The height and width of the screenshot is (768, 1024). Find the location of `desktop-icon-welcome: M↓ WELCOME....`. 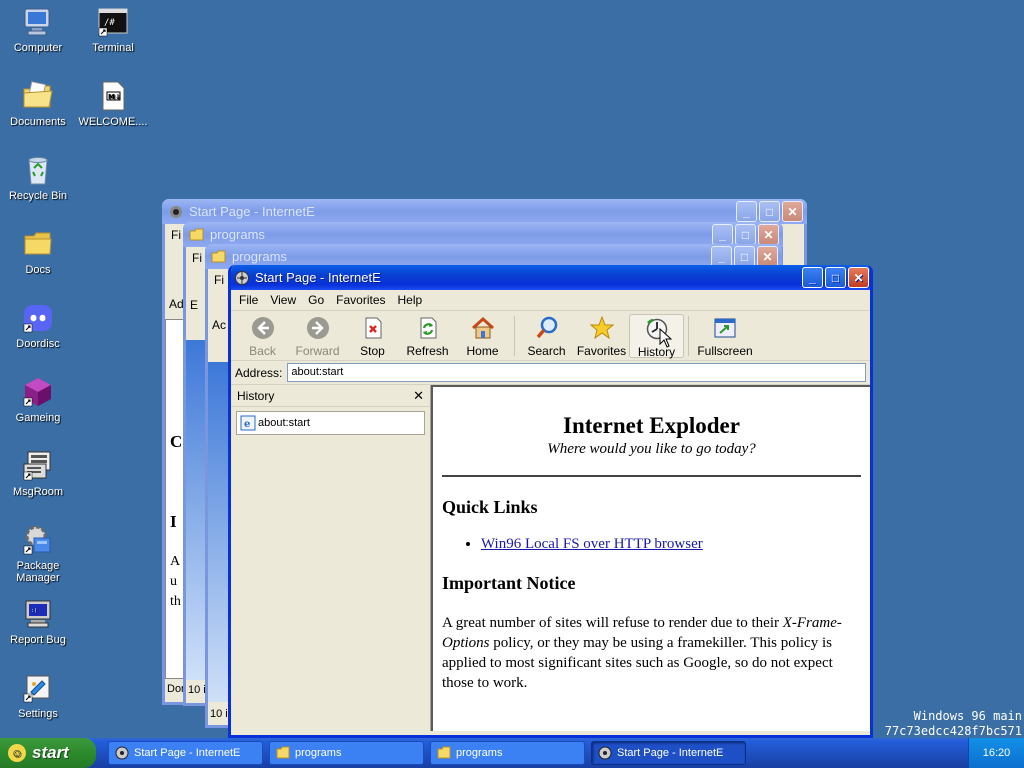

desktop-icon-welcome: M↓ WELCOME.... is located at coordinates (113, 104).